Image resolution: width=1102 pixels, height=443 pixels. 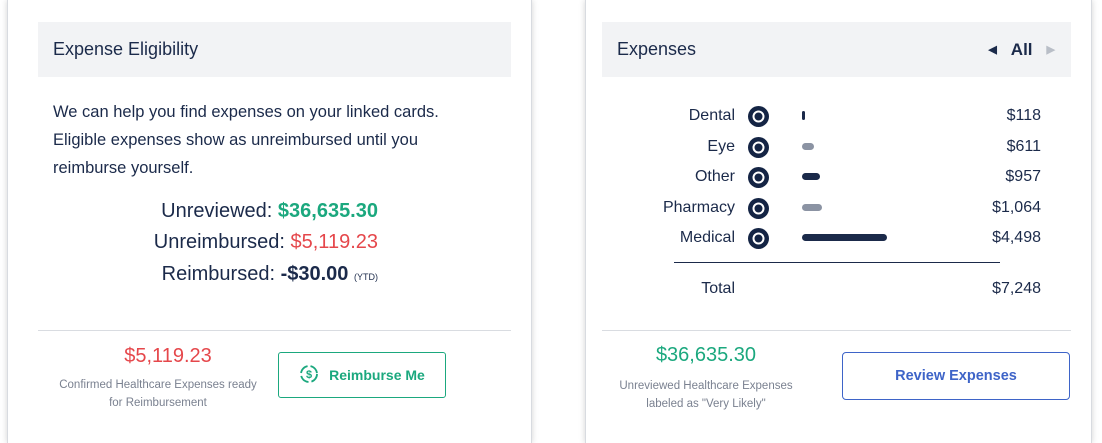 What do you see at coordinates (836, 49) in the screenshot?
I see `card-header: Expenses ◀ All ▶` at bounding box center [836, 49].